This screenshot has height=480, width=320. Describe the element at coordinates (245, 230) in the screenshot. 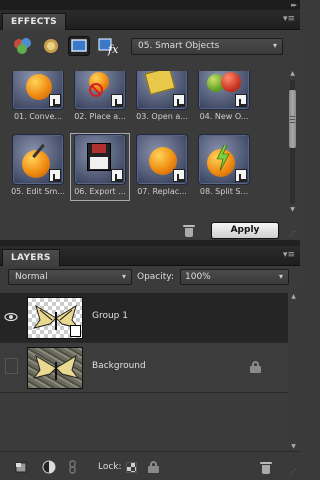

I see `apply-button: Apply` at that location.